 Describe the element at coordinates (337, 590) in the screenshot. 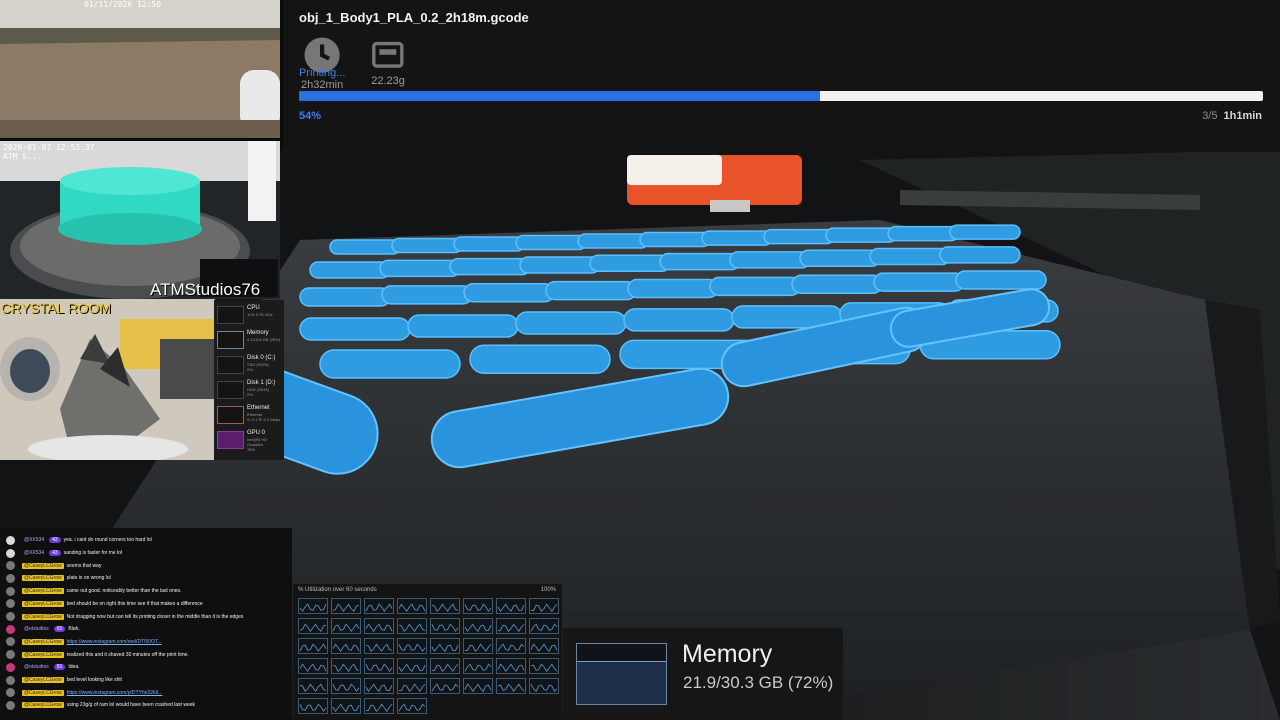

I see `cpu-graph-header: % Utilization over 60 seconds` at that location.